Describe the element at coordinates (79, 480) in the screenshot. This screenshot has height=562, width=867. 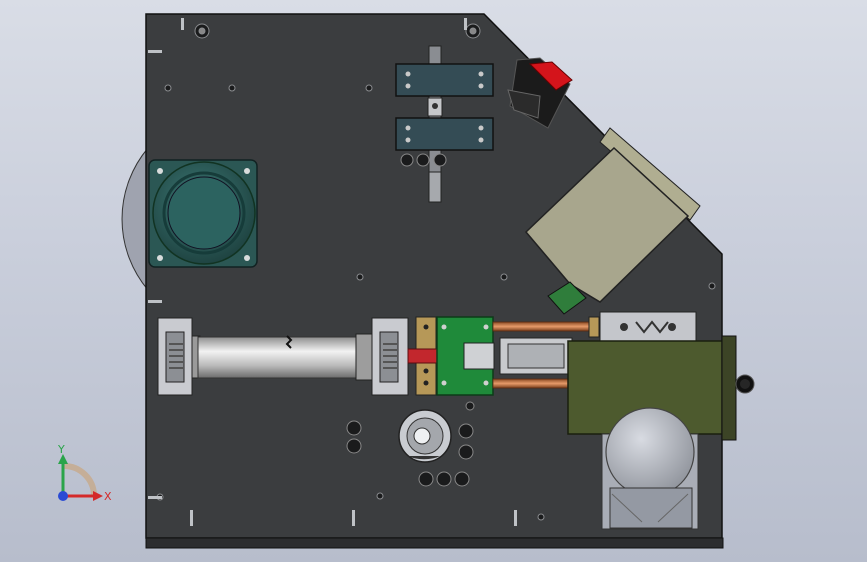
I see `triad-rotation-arc` at that location.